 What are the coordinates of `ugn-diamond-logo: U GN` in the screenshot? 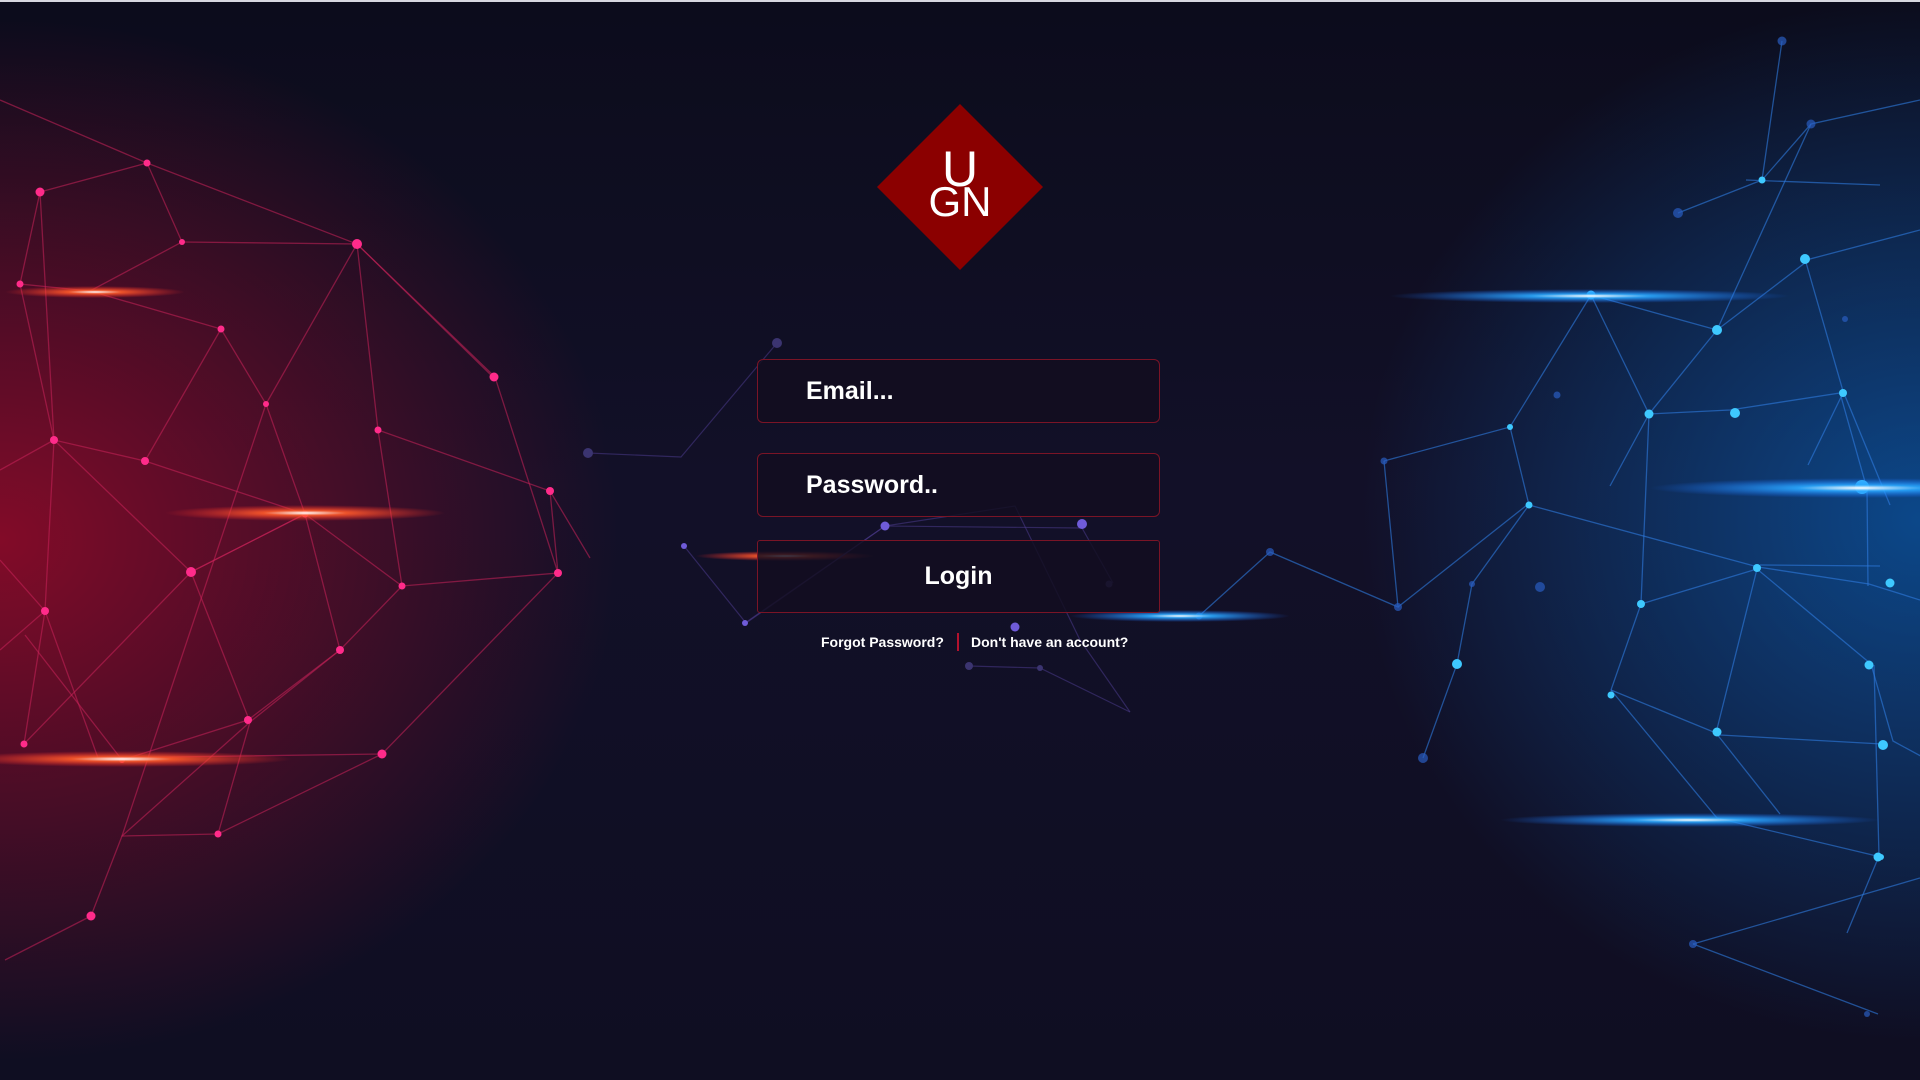 It's located at (960, 187).